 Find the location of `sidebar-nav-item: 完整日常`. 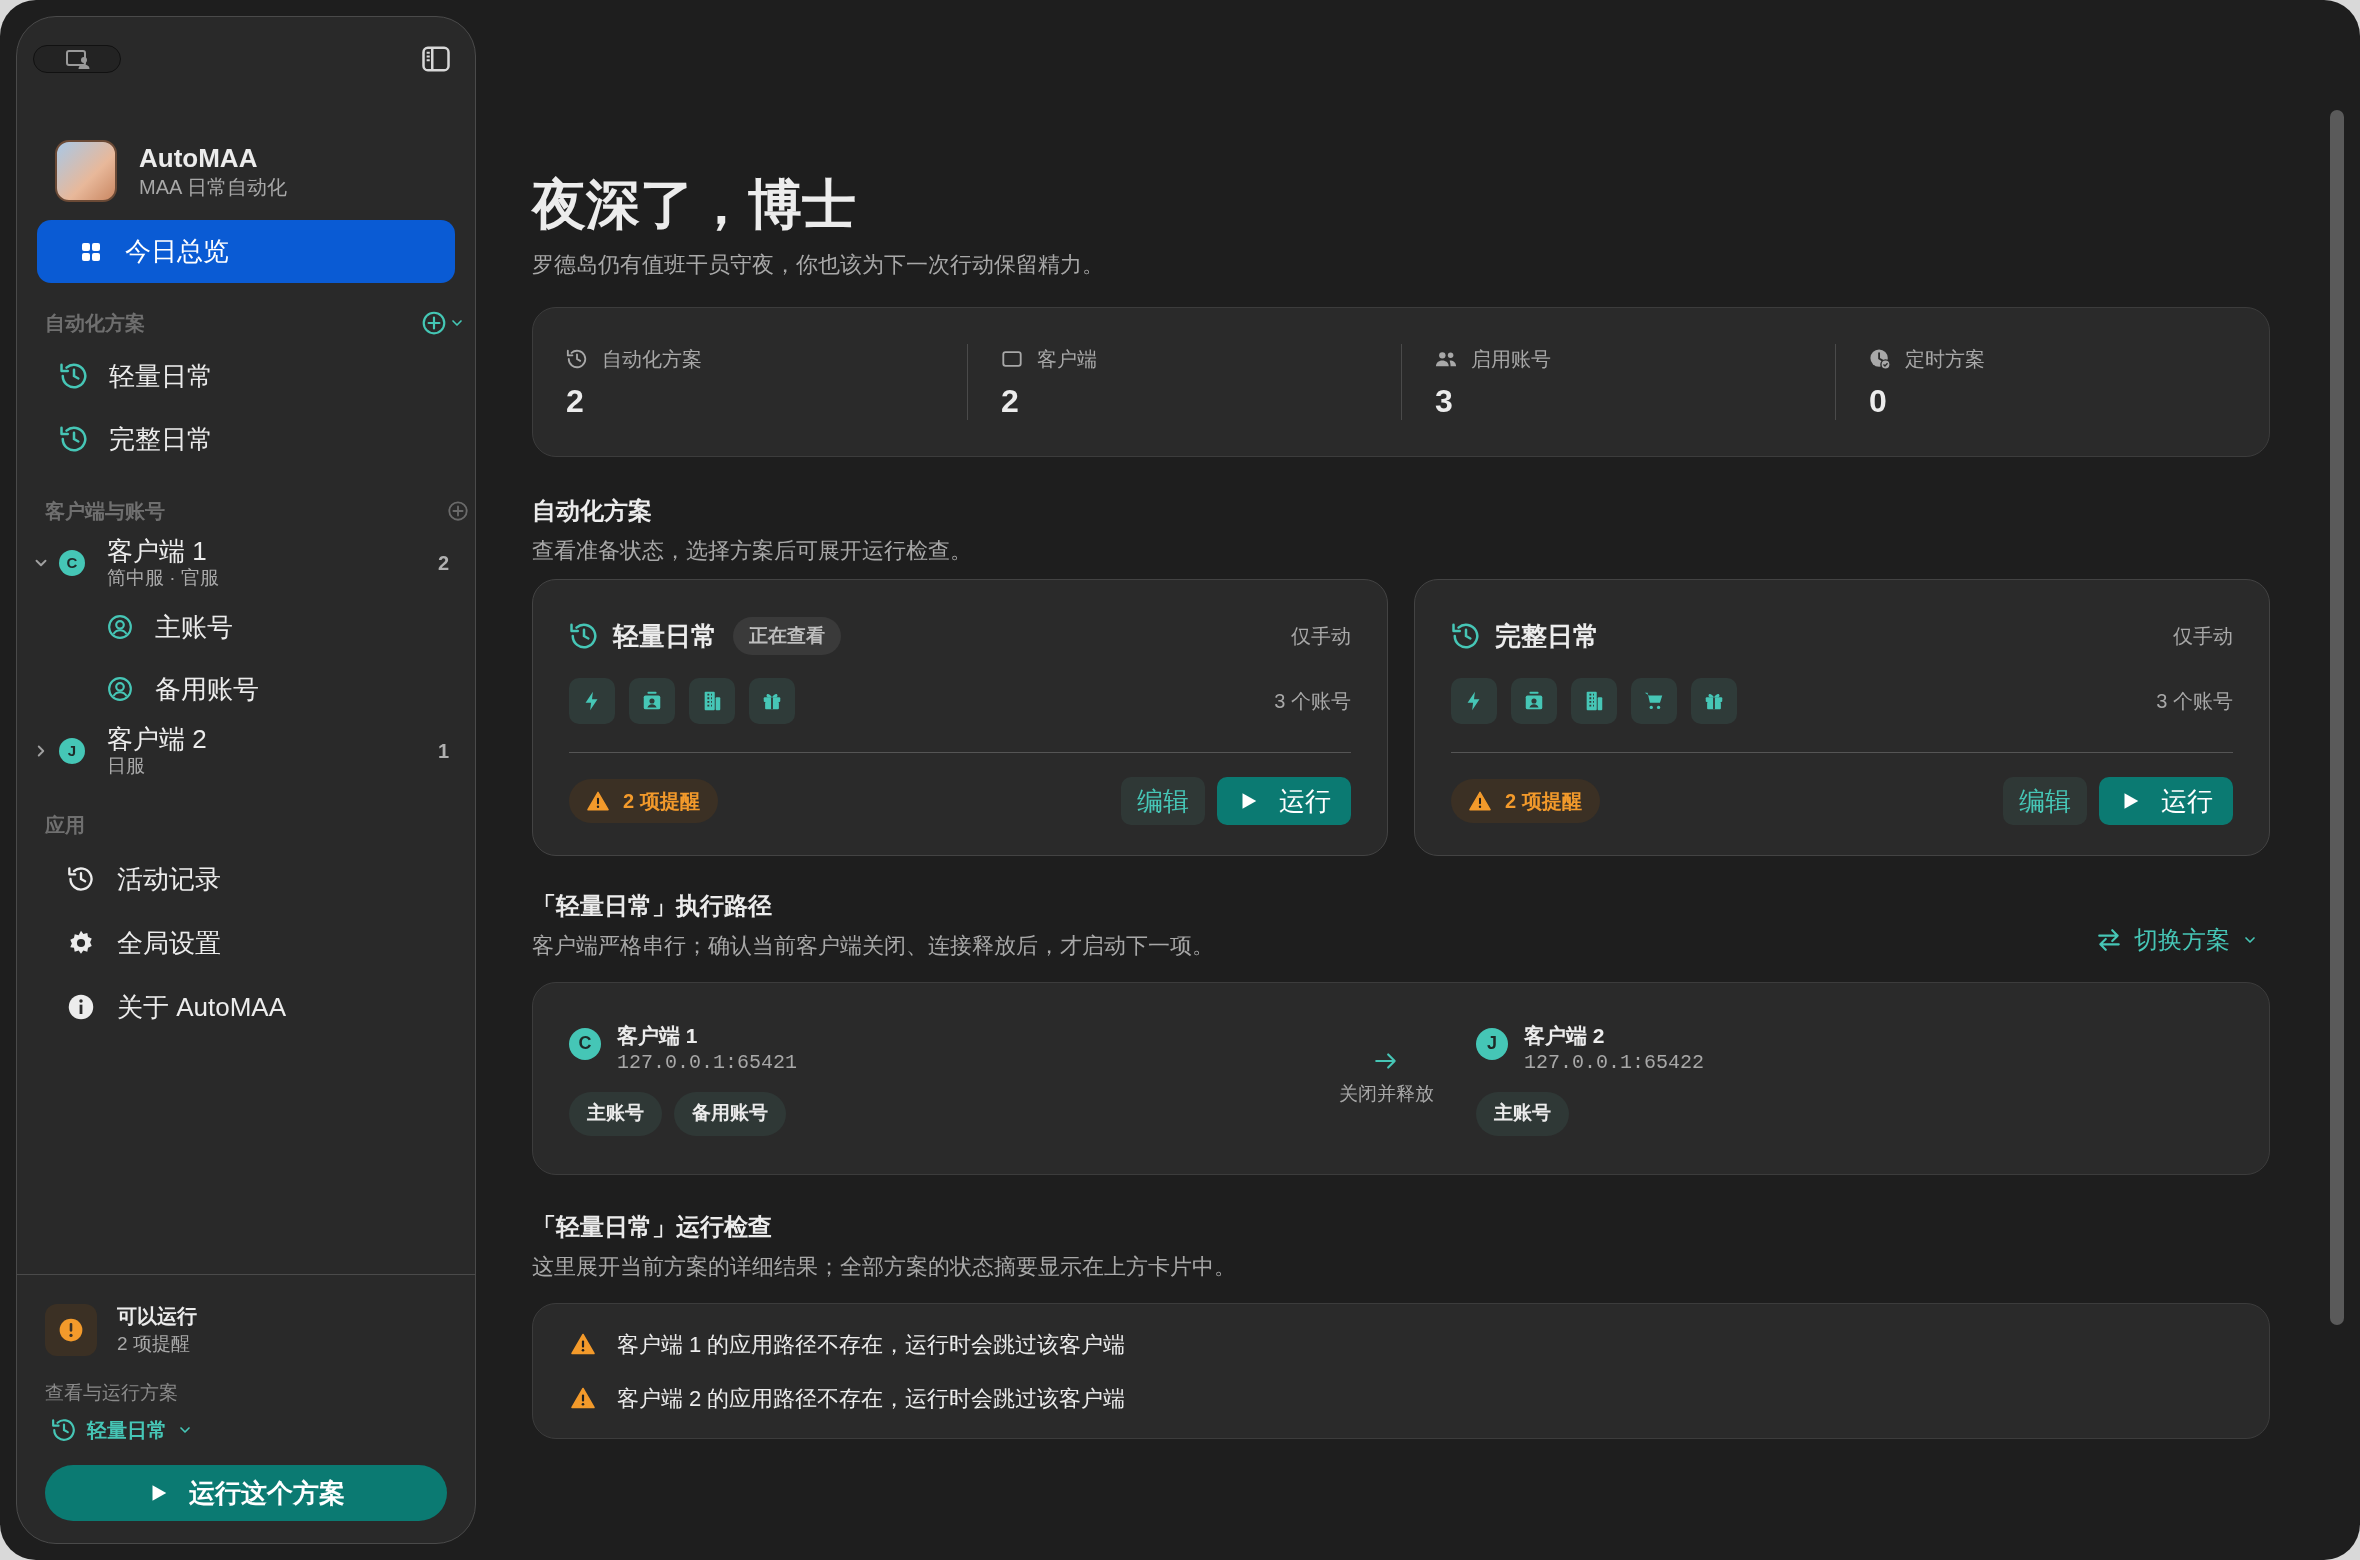

sidebar-nav-item: 完整日常 is located at coordinates (246, 439).